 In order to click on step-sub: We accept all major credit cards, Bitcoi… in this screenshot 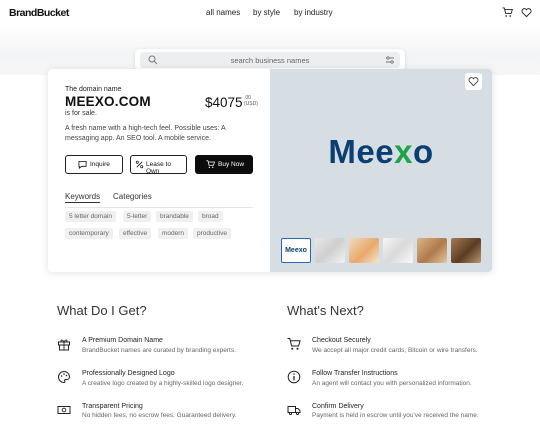, I will do `click(395, 350)`.